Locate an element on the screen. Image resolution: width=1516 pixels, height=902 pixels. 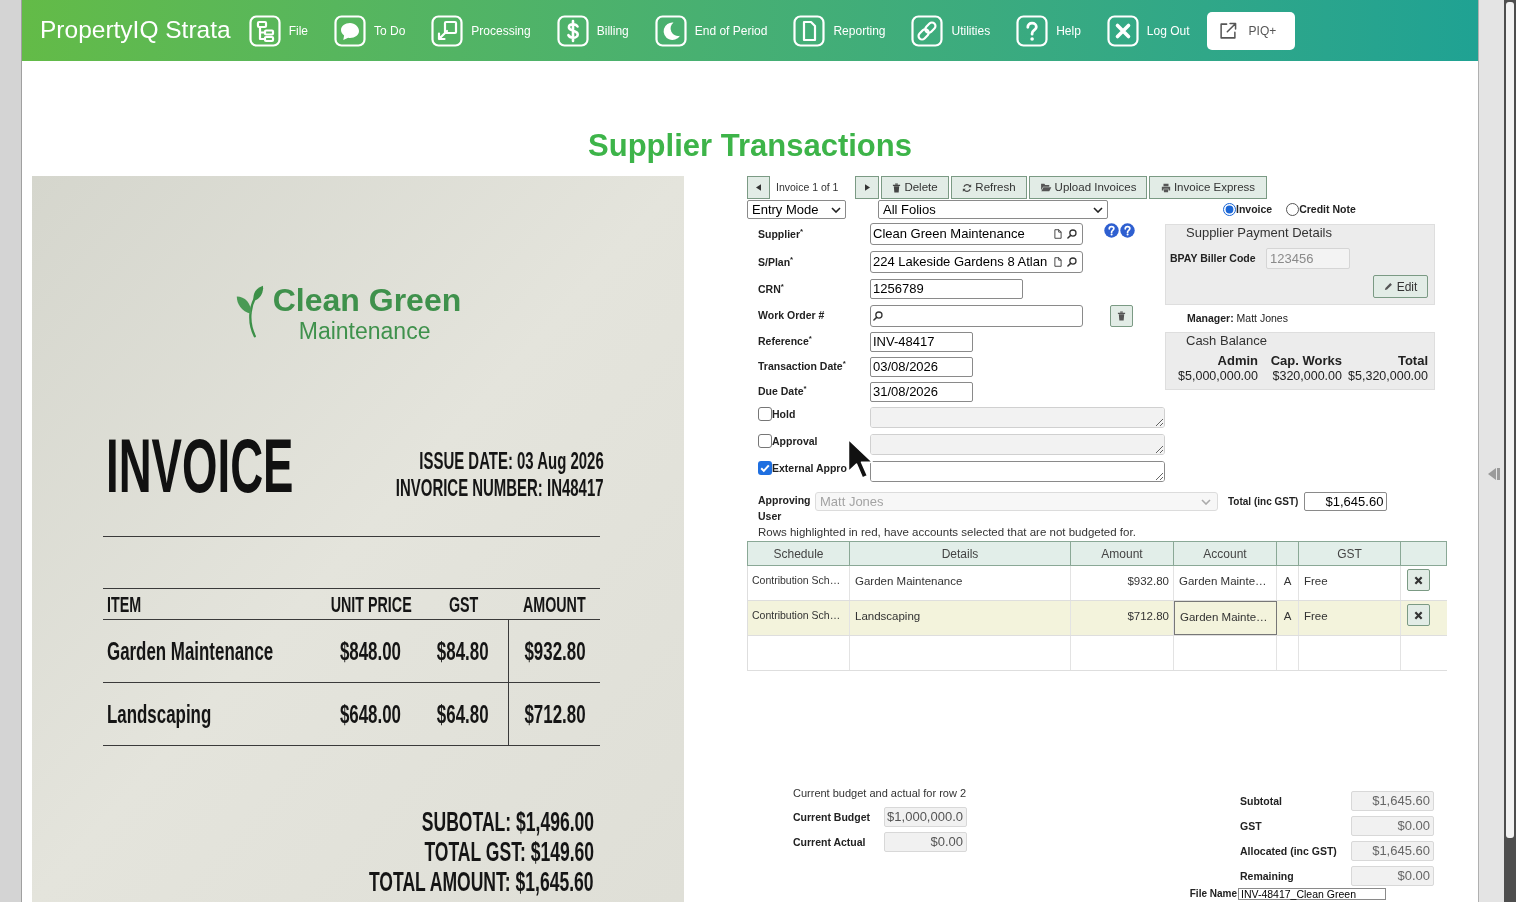
field-label: Reference$^{*}$ is located at coordinates (785, 341).